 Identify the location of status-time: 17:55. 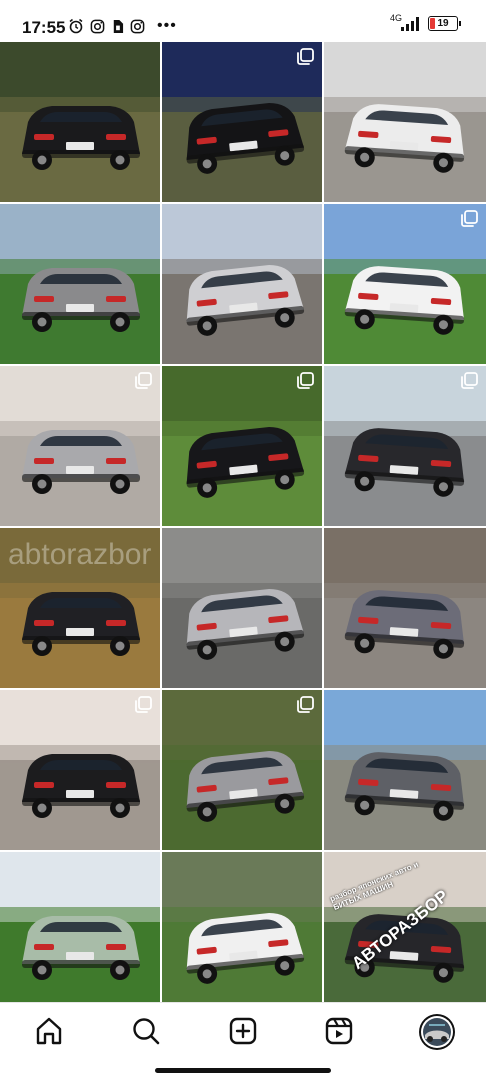
(44, 27).